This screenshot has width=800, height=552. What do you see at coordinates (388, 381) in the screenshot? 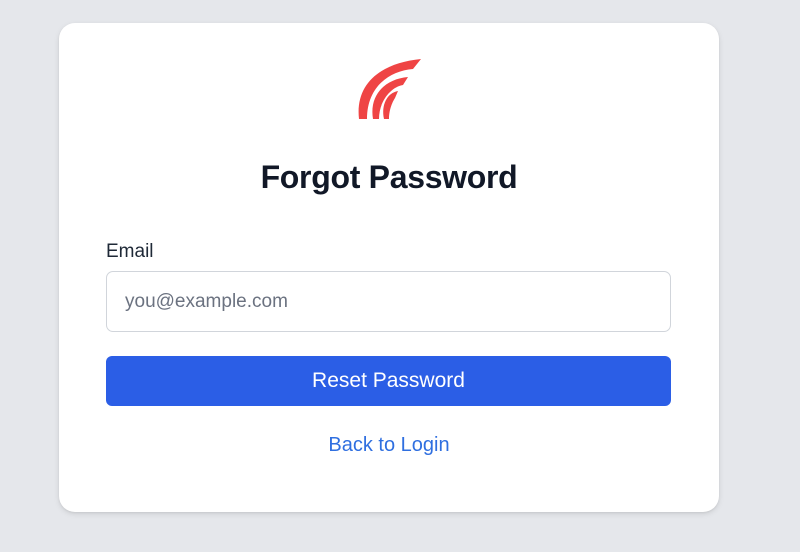
I see `reset-password-button: Reset Password` at bounding box center [388, 381].